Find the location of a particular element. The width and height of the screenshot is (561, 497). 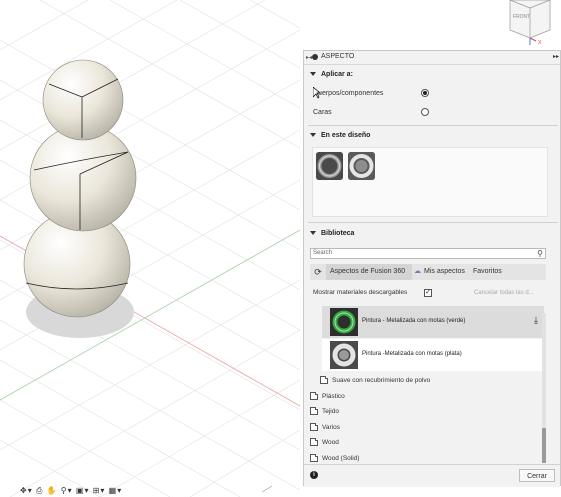

close-button: Cerrar is located at coordinates (537, 475).